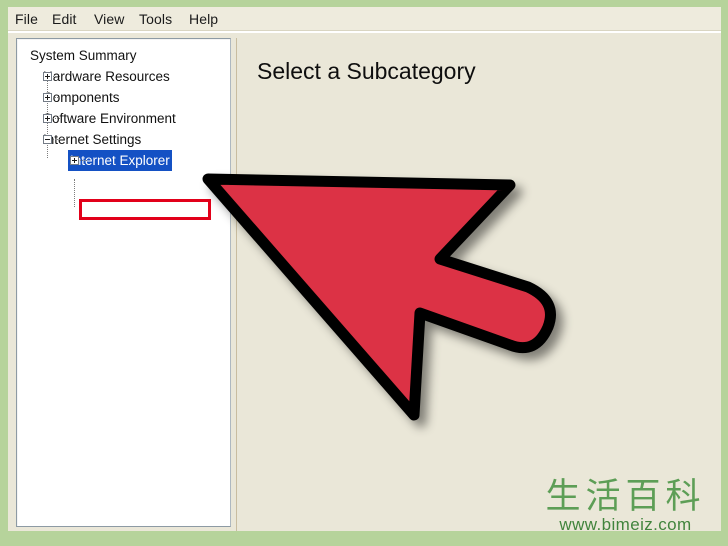  I want to click on tree-item-hardware-resources: Hardware Resources, so click(123, 76).